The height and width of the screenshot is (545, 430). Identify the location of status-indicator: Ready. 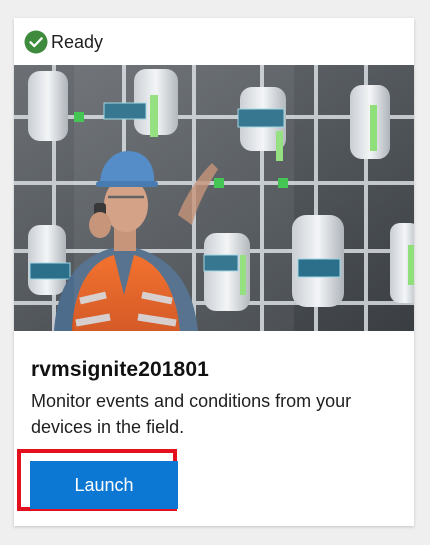
(63, 42).